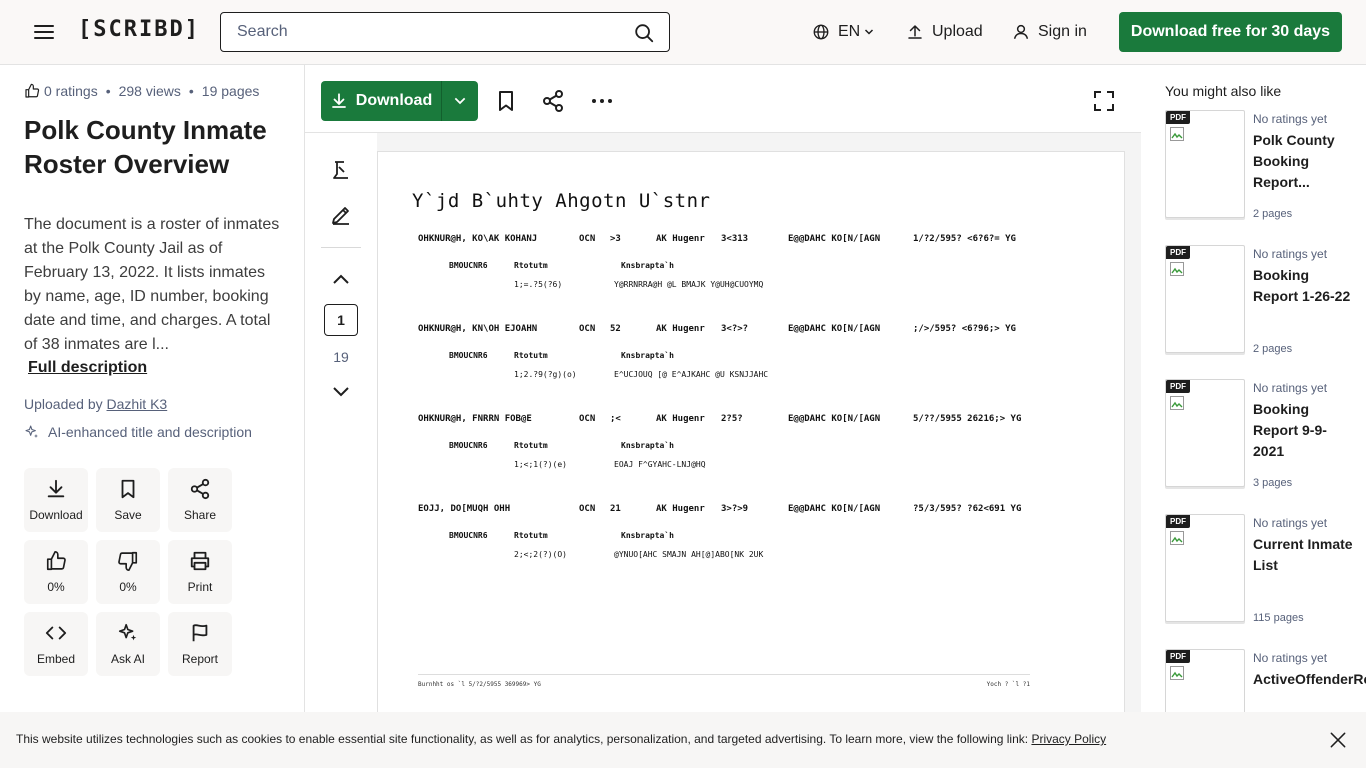 This screenshot has height=768, width=1366. Describe the element at coordinates (341, 280) in the screenshot. I see `chevron-up-icon` at that location.